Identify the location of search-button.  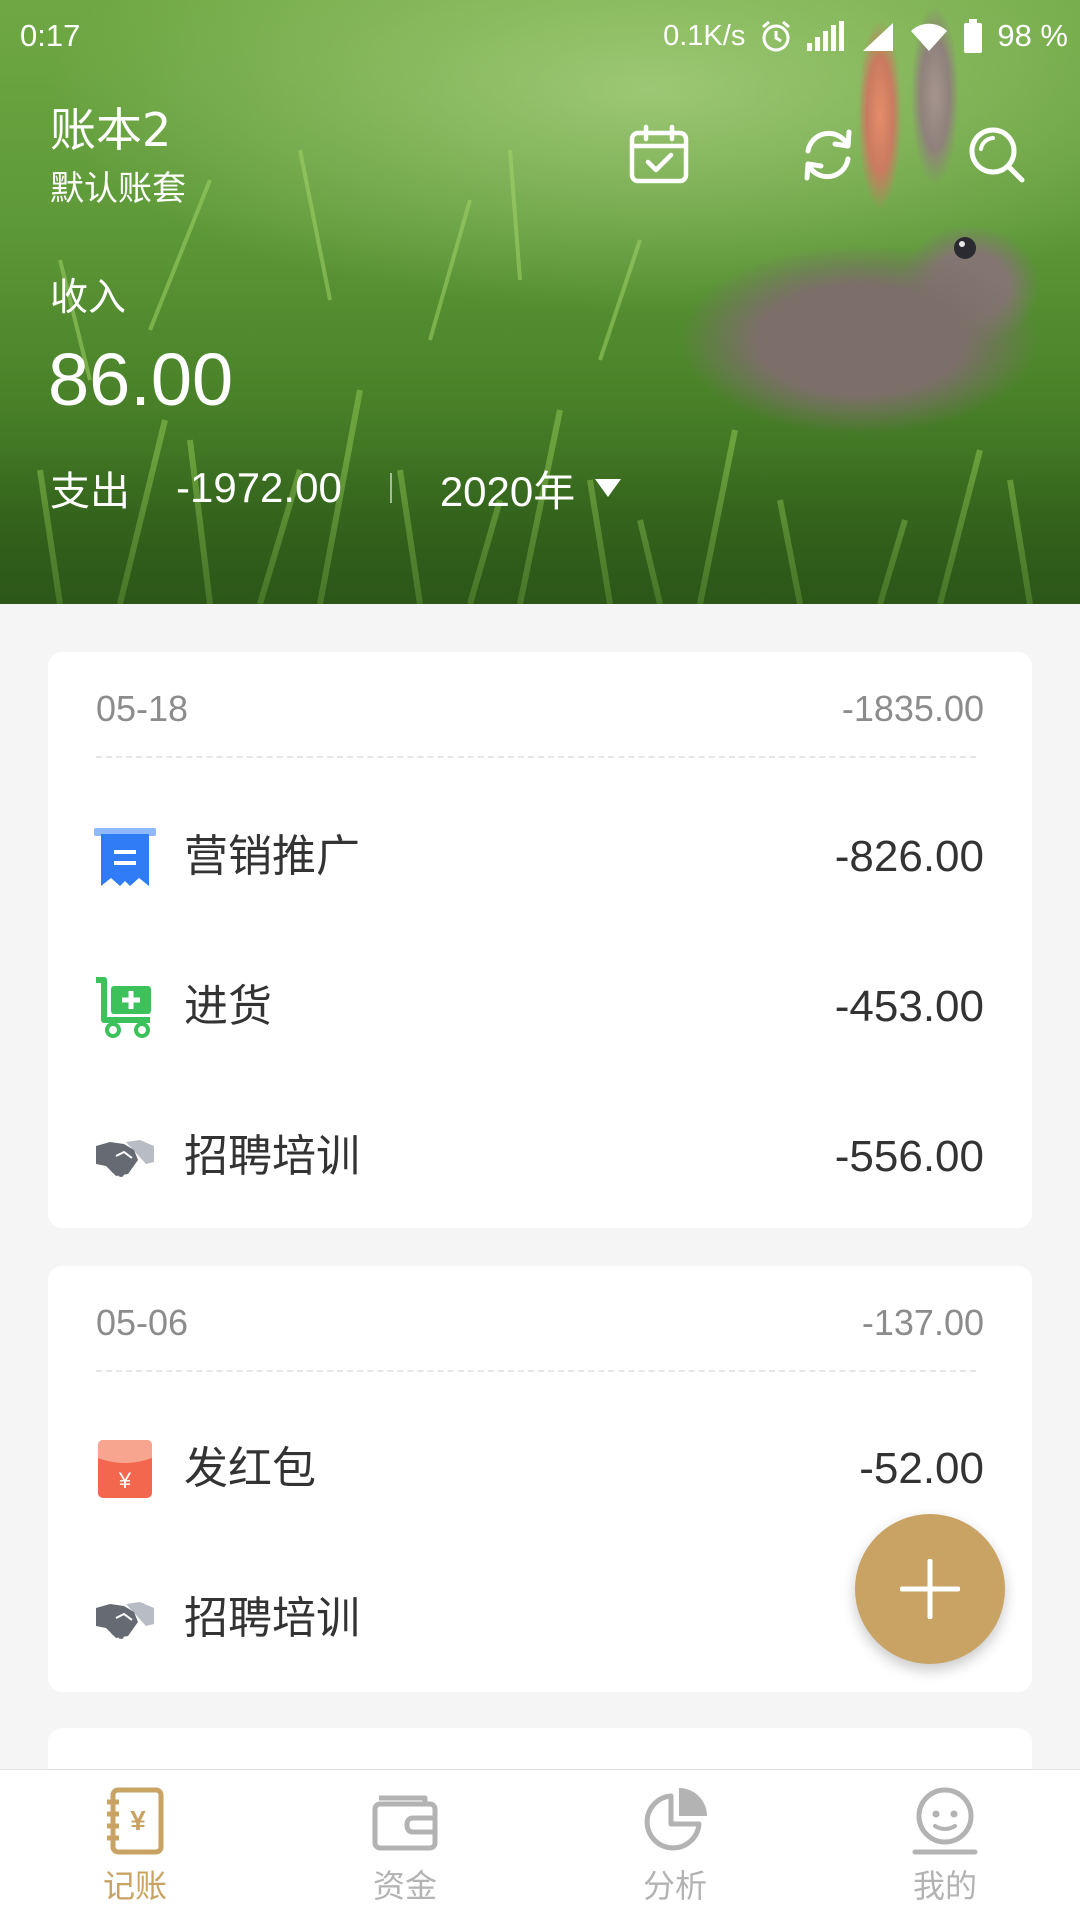
(997, 155).